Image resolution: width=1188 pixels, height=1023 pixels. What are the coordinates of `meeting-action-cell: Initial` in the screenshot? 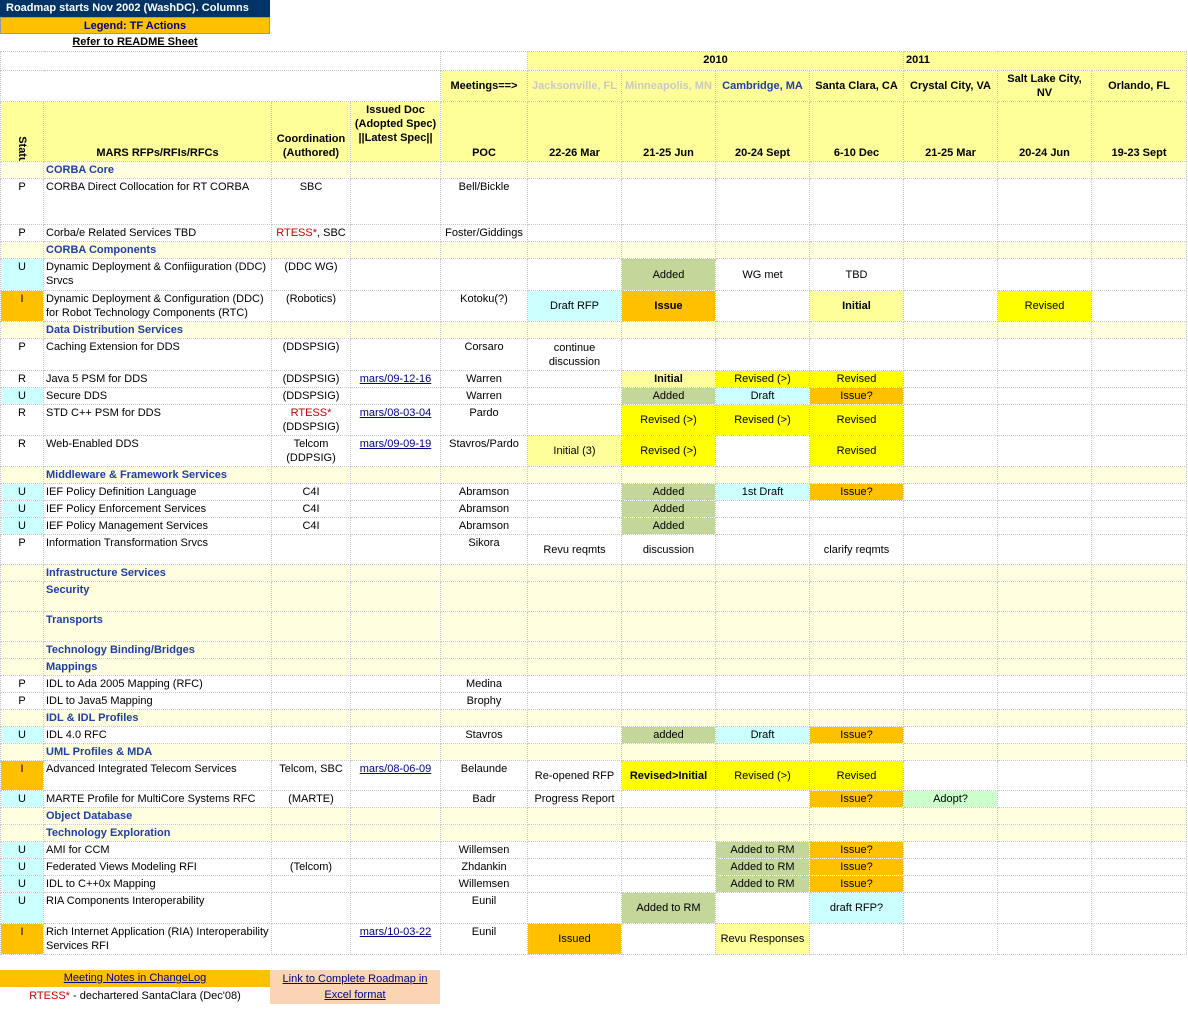 It's located at (668, 379).